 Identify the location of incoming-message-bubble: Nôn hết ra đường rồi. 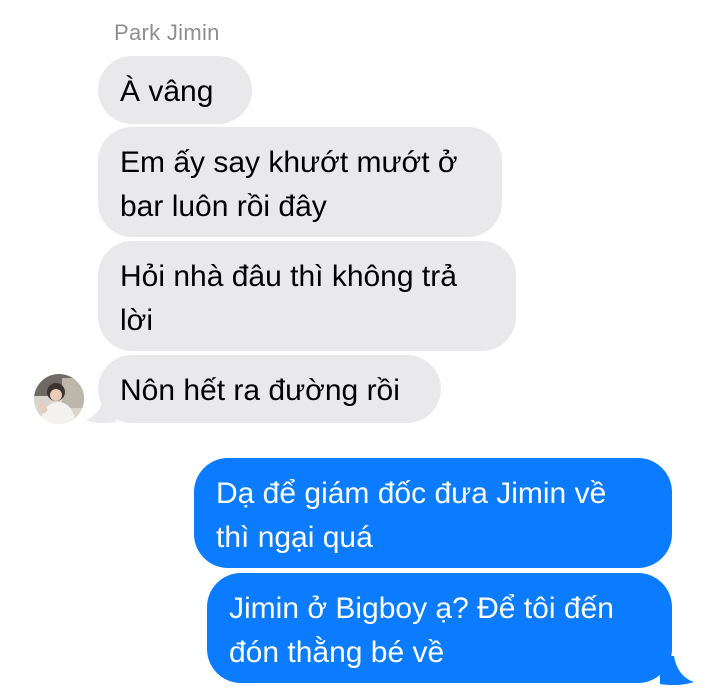
(269, 389).